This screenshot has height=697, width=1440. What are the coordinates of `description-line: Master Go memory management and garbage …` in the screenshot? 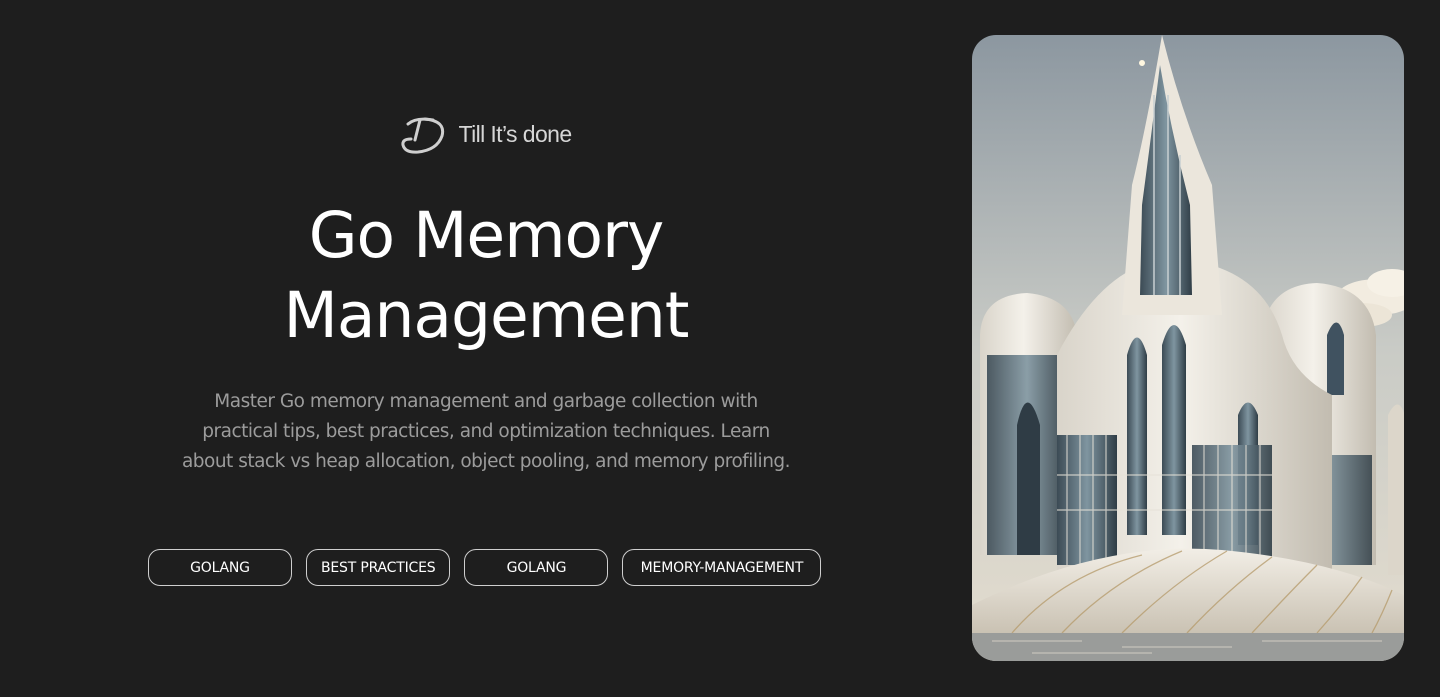 It's located at (486, 401).